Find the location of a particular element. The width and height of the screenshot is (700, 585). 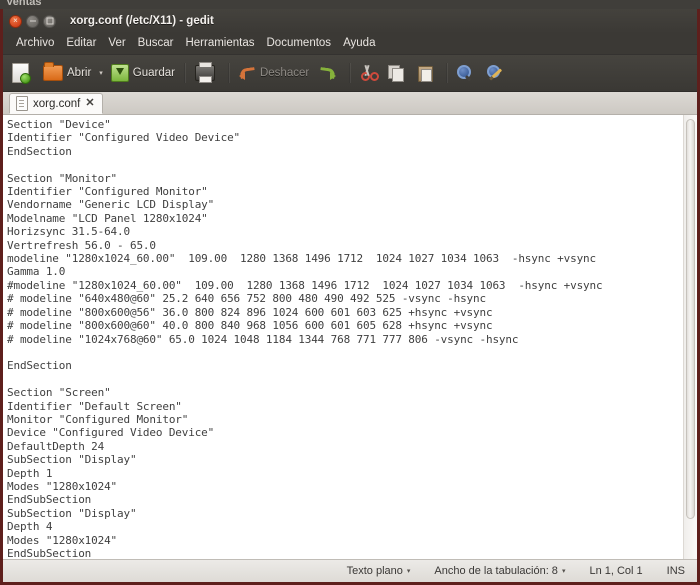

cut-button is located at coordinates (369, 73).